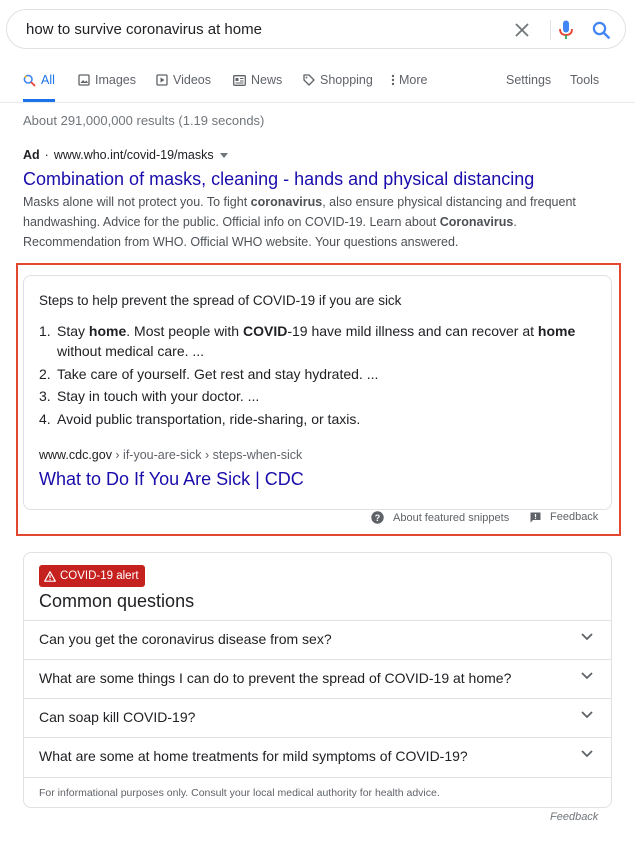 The width and height of the screenshot is (635, 842). What do you see at coordinates (144, 120) in the screenshot?
I see `result-stats: About 291,000,000 results (1.19 seconds)` at bounding box center [144, 120].